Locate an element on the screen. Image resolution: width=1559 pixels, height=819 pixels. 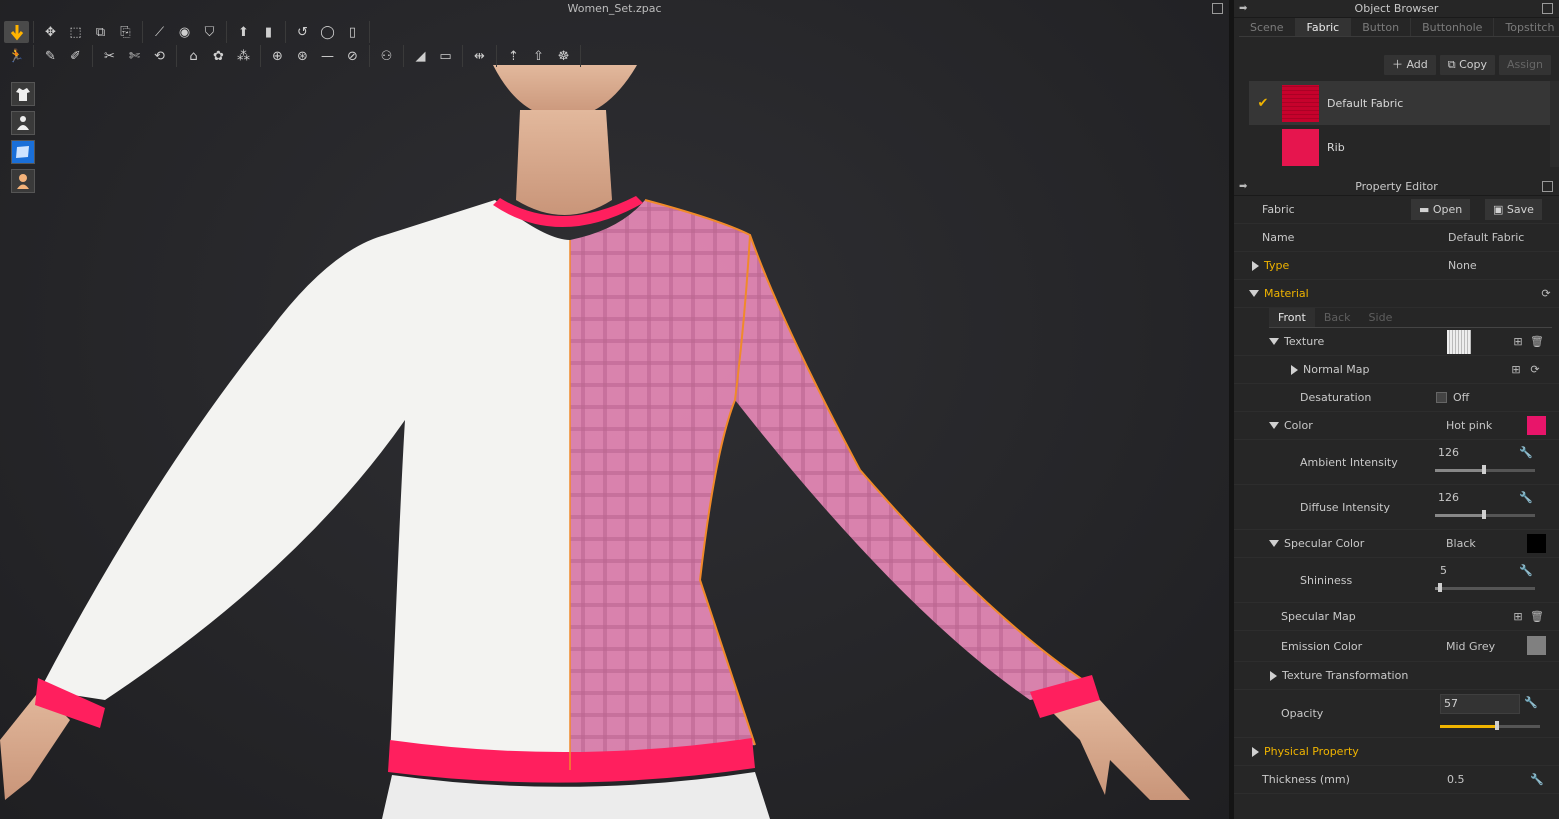
transform-pattern-icon: ✥ is located at coordinates (50, 32).